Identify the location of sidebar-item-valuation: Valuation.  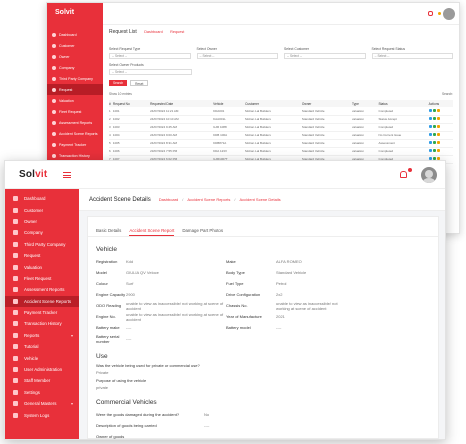
(42, 266).